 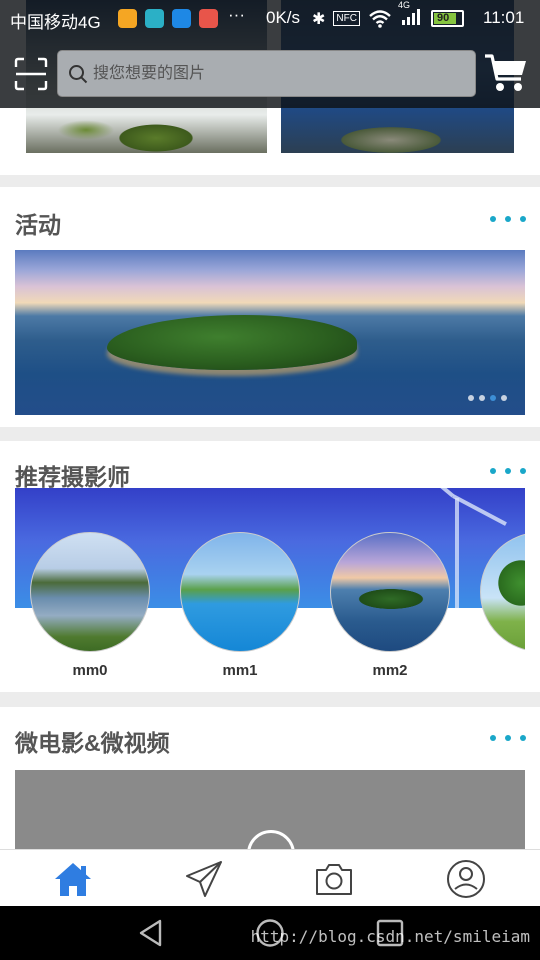 What do you see at coordinates (493, 398) in the screenshot?
I see `banner-dot-active` at bounding box center [493, 398].